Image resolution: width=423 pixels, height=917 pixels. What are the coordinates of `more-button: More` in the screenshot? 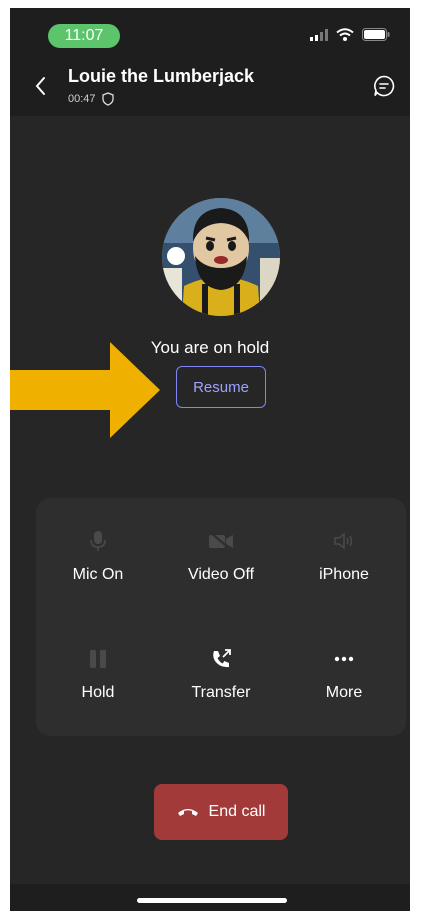 It's located at (344, 658).